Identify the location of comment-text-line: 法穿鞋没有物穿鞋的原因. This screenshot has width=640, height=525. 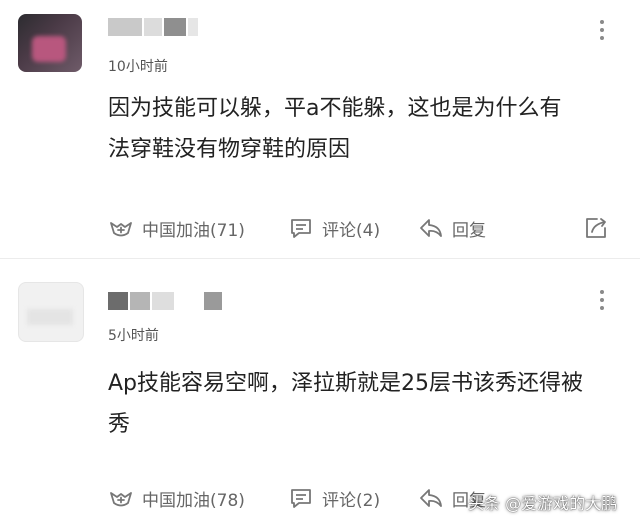
(229, 149).